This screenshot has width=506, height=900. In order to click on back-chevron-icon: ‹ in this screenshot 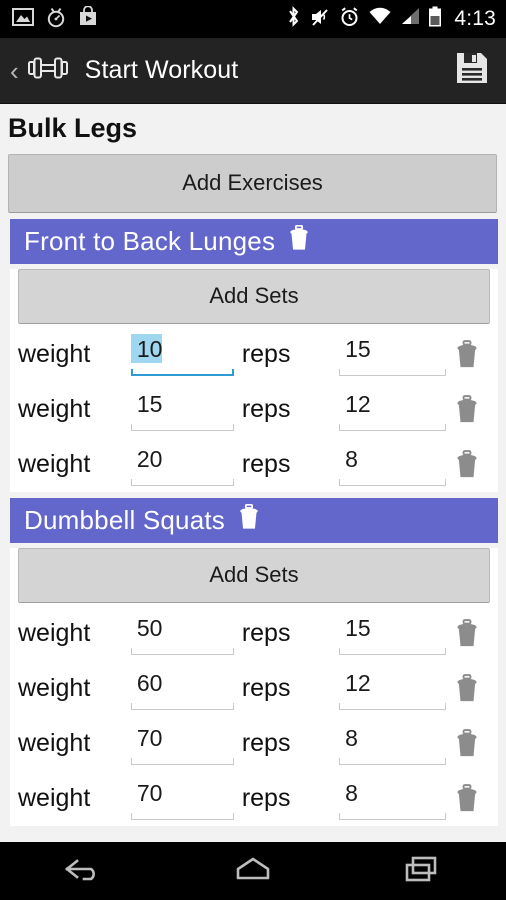, I will do `click(14, 71)`.